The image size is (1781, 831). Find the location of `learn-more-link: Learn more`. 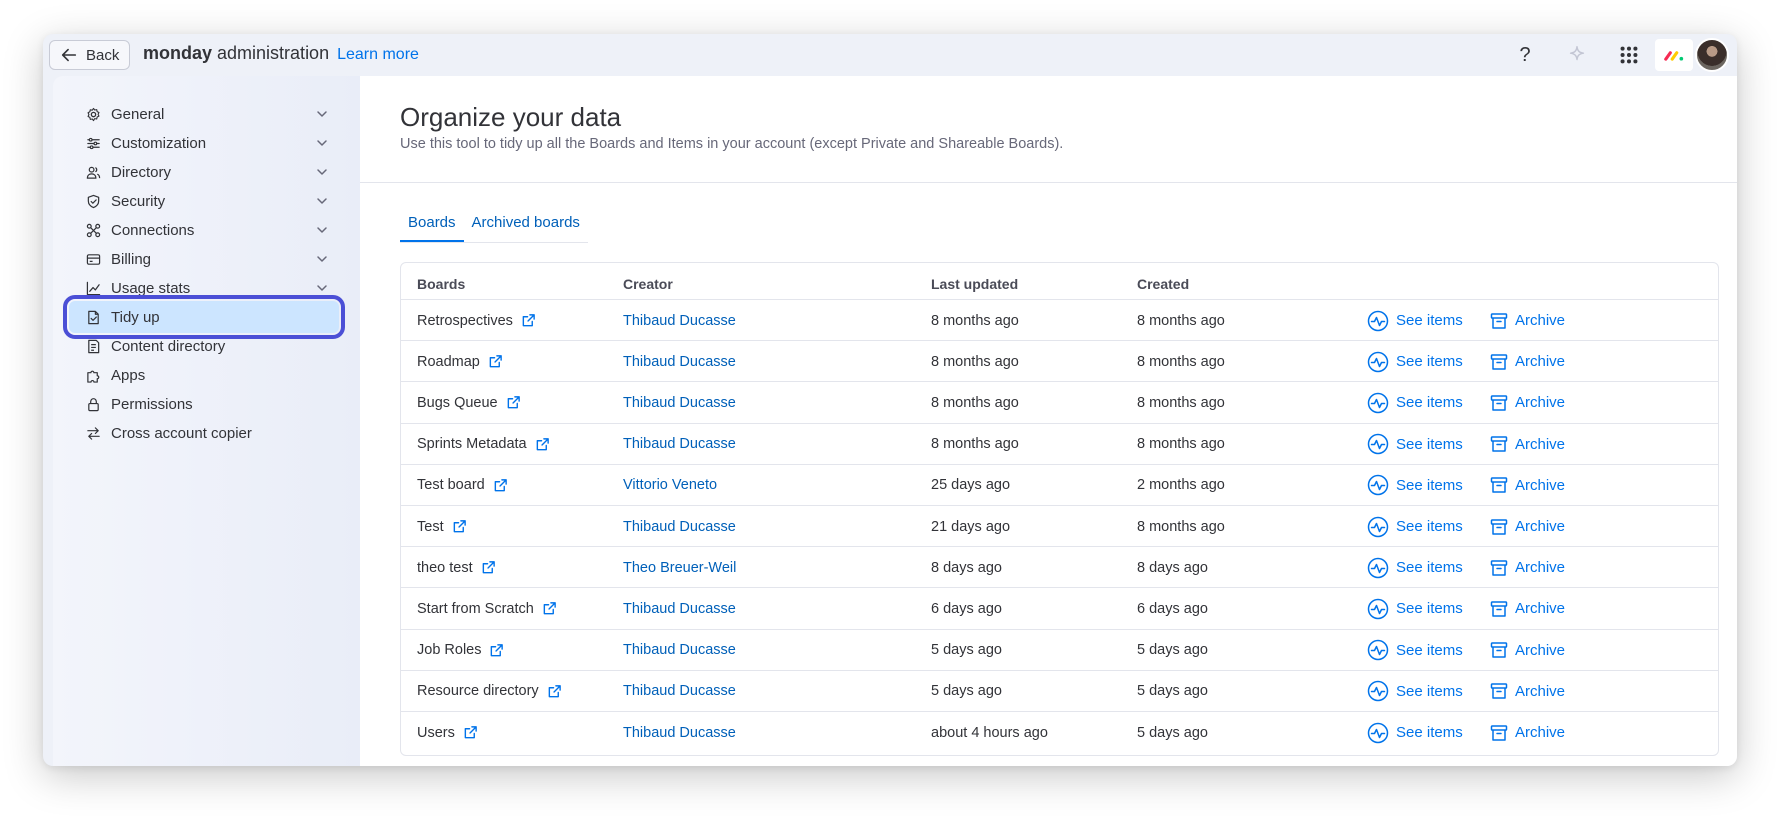

learn-more-link: Learn more is located at coordinates (378, 55).